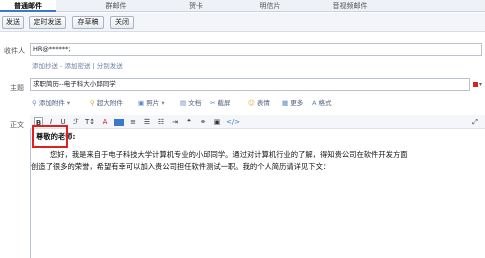 This screenshot has height=258, width=485. What do you see at coordinates (350, 6) in the screenshot?
I see `tab-av-mail: 音视频邮件` at bounding box center [350, 6].